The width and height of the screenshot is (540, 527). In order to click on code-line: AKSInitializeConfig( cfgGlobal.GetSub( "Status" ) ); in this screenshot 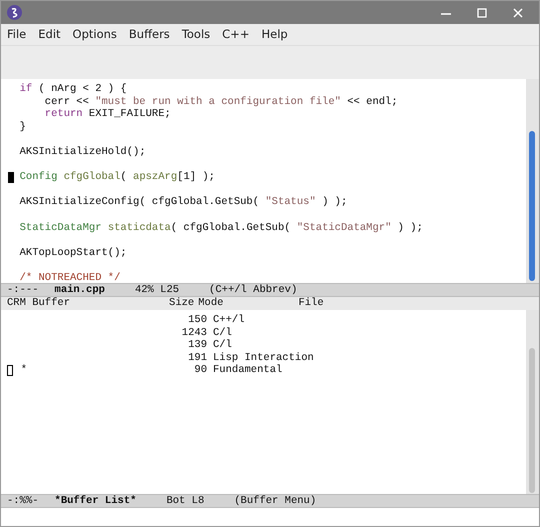, I will do `click(184, 202)`.